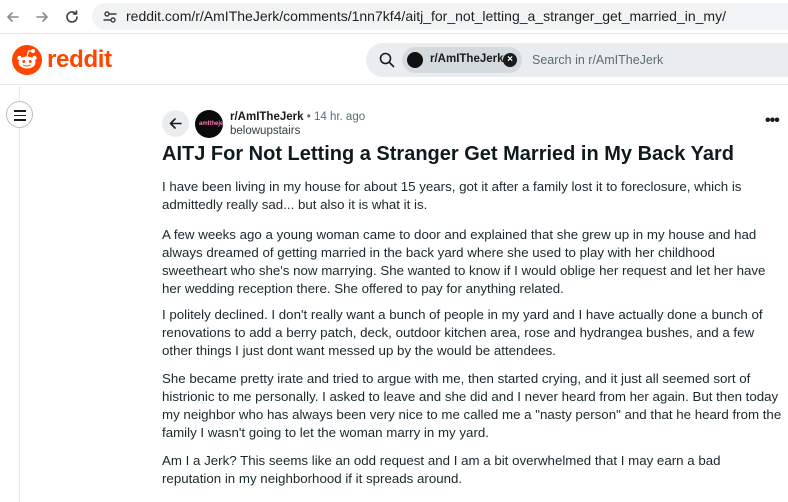 The width and height of the screenshot is (788, 502). Describe the element at coordinates (387, 60) in the screenshot. I see `search-icon` at that location.